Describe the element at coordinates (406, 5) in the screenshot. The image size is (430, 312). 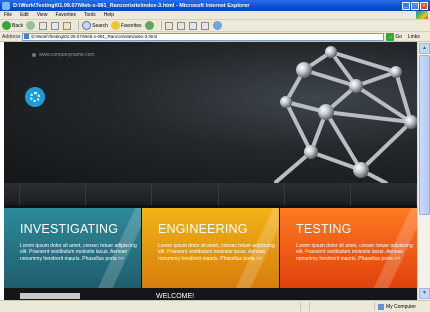
I see `minimize-button: _` at that location.